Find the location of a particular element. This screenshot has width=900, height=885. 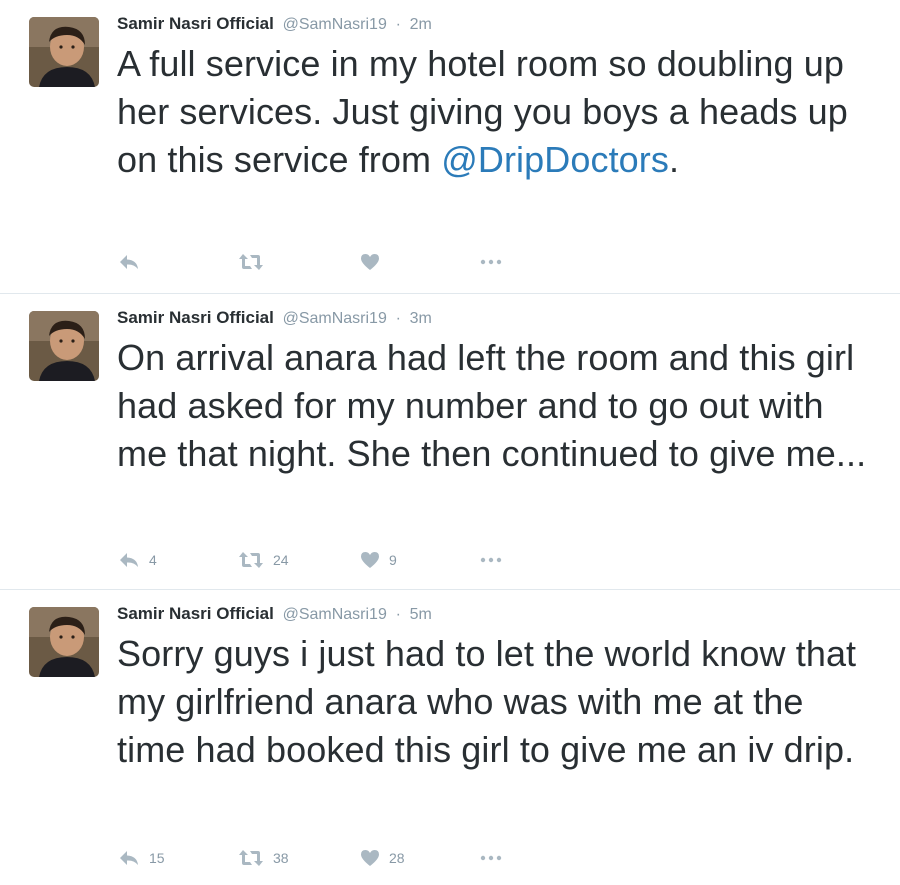

tweet-header: Samir Nasri Official @SamNasri19 · 5m is located at coordinates (274, 614).